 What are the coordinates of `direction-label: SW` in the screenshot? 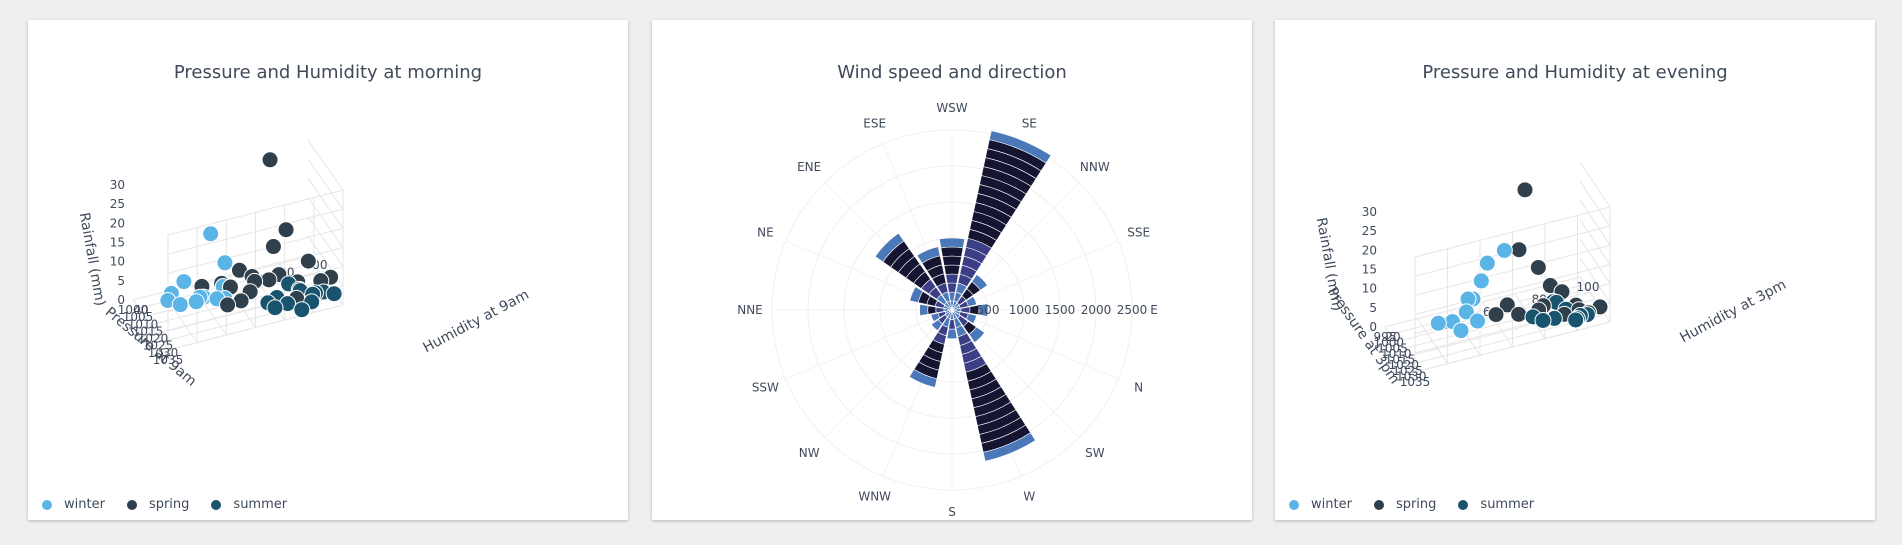 It's located at (1095, 453).